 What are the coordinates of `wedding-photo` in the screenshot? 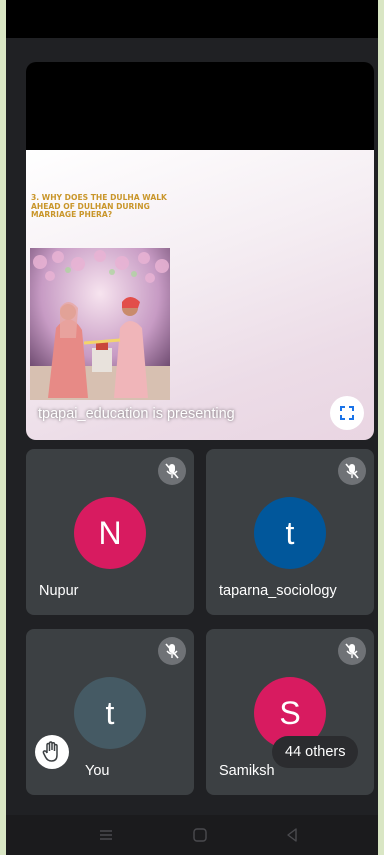 It's located at (100, 324).